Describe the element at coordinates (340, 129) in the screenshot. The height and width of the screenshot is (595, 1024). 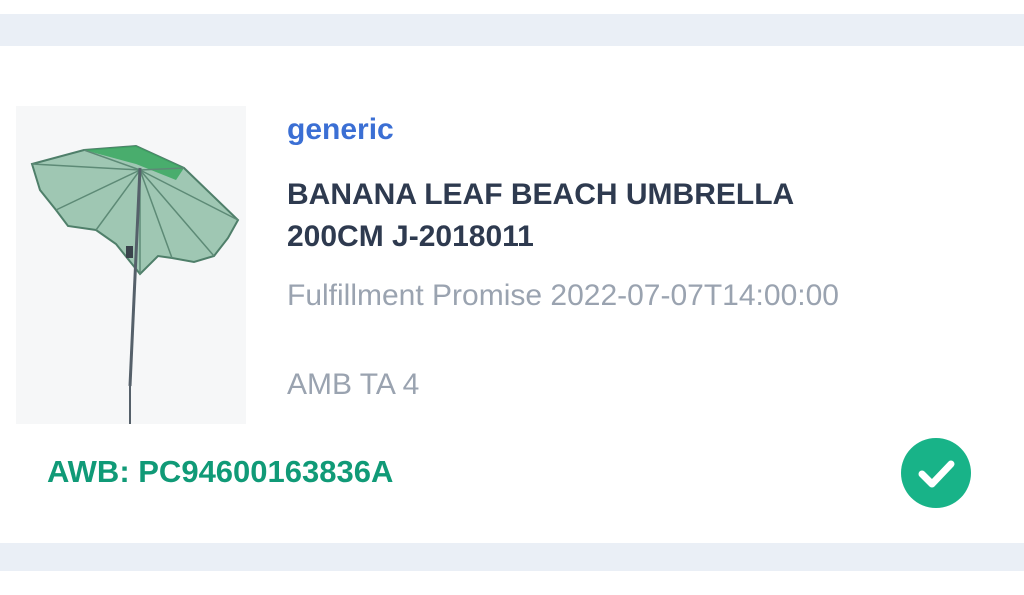
I see `product-brand: generic` at that location.